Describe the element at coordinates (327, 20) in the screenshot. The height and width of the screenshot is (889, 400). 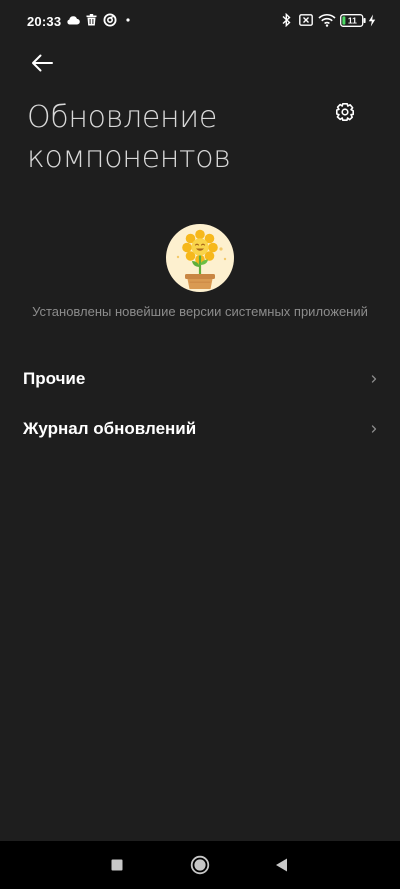
I see `wifi-icon` at that location.